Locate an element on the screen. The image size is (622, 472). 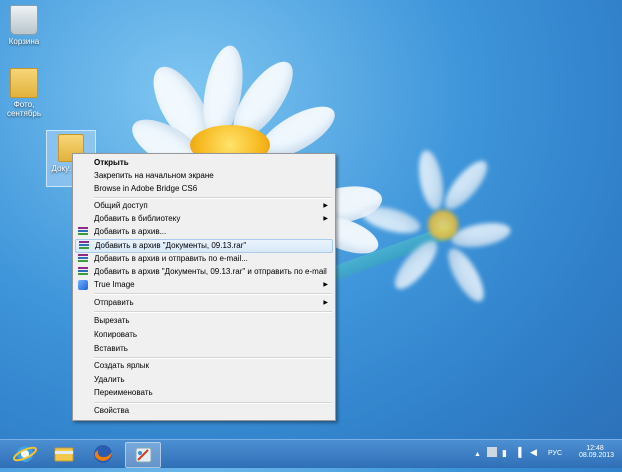
taskbar-internet-explorer is located at coordinates (25, 454).